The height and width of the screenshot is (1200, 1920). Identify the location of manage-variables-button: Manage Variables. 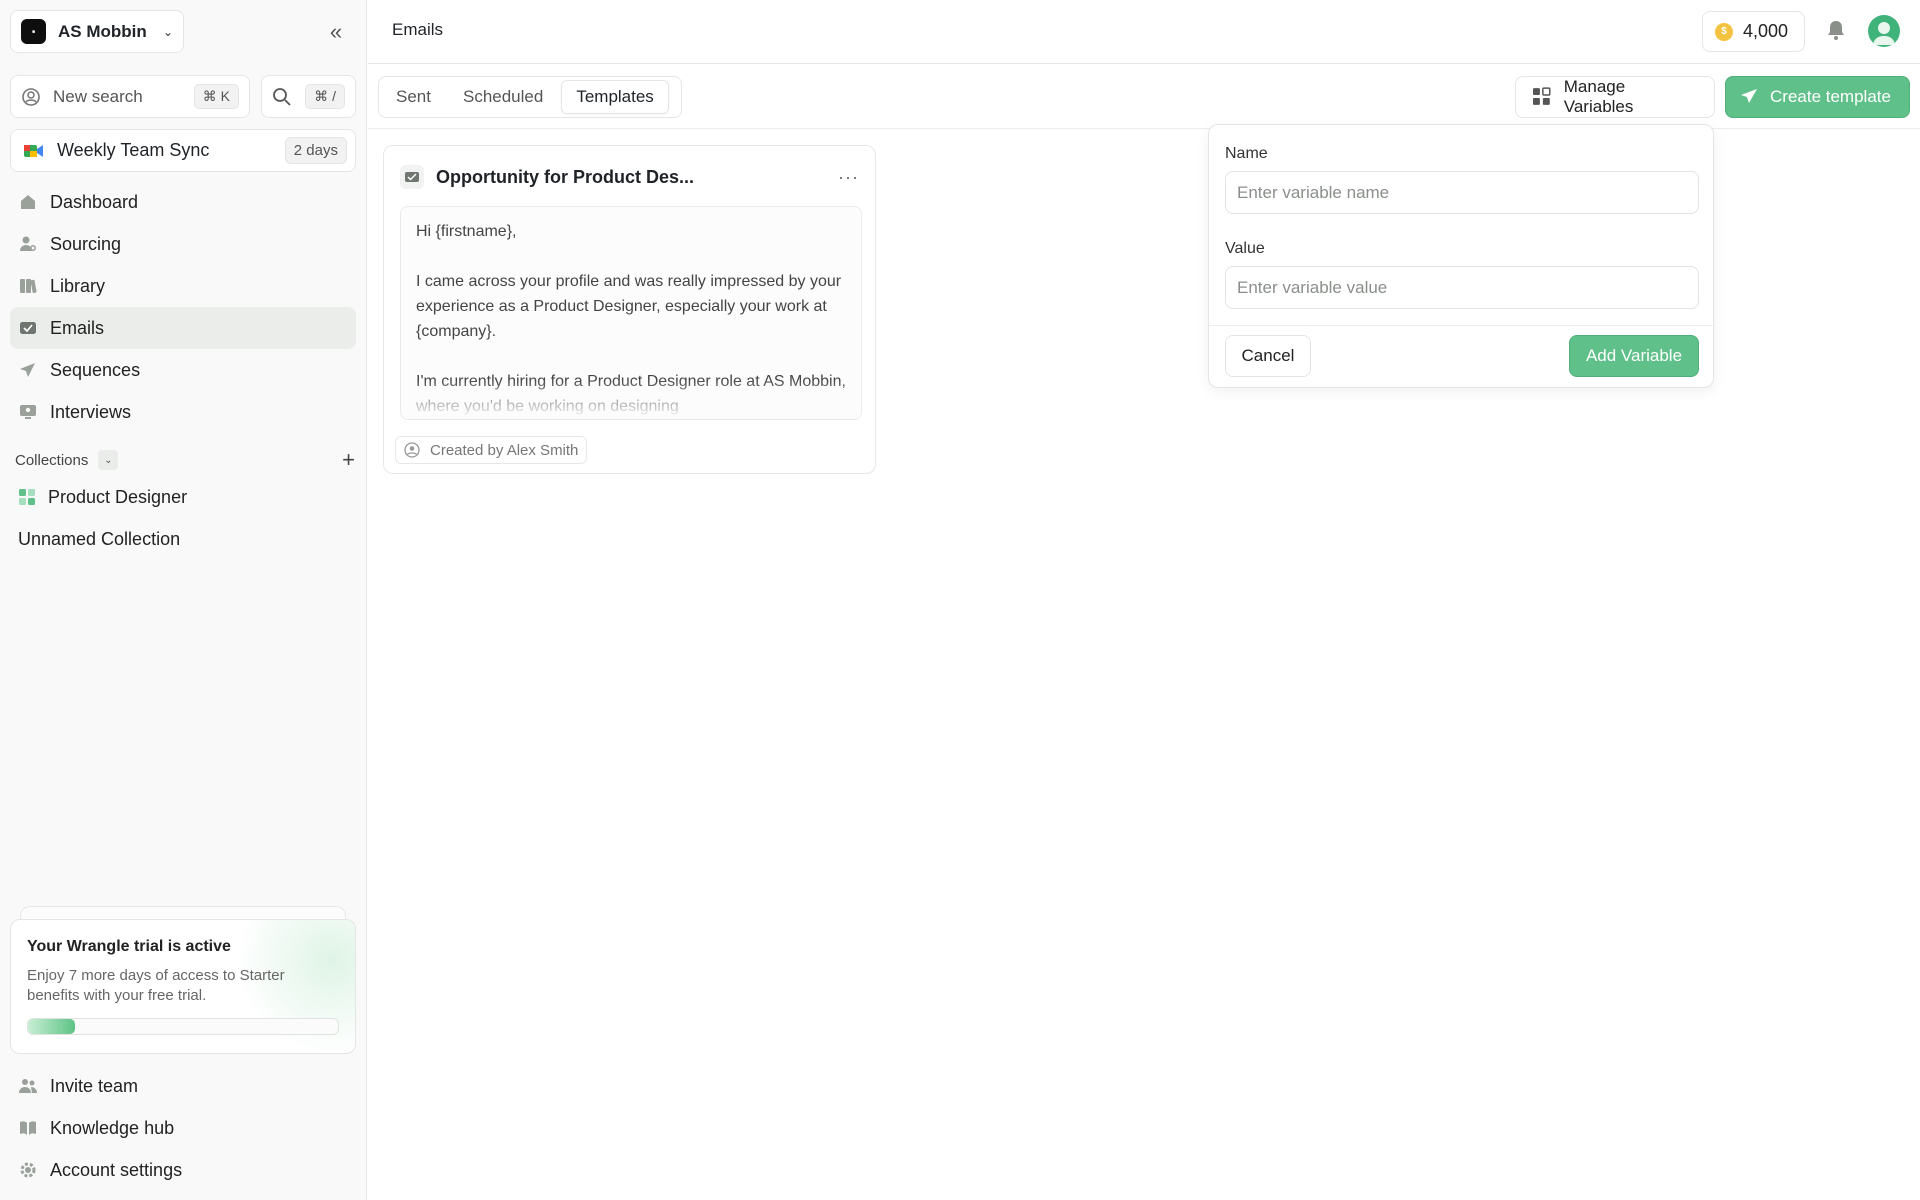
(1615, 97).